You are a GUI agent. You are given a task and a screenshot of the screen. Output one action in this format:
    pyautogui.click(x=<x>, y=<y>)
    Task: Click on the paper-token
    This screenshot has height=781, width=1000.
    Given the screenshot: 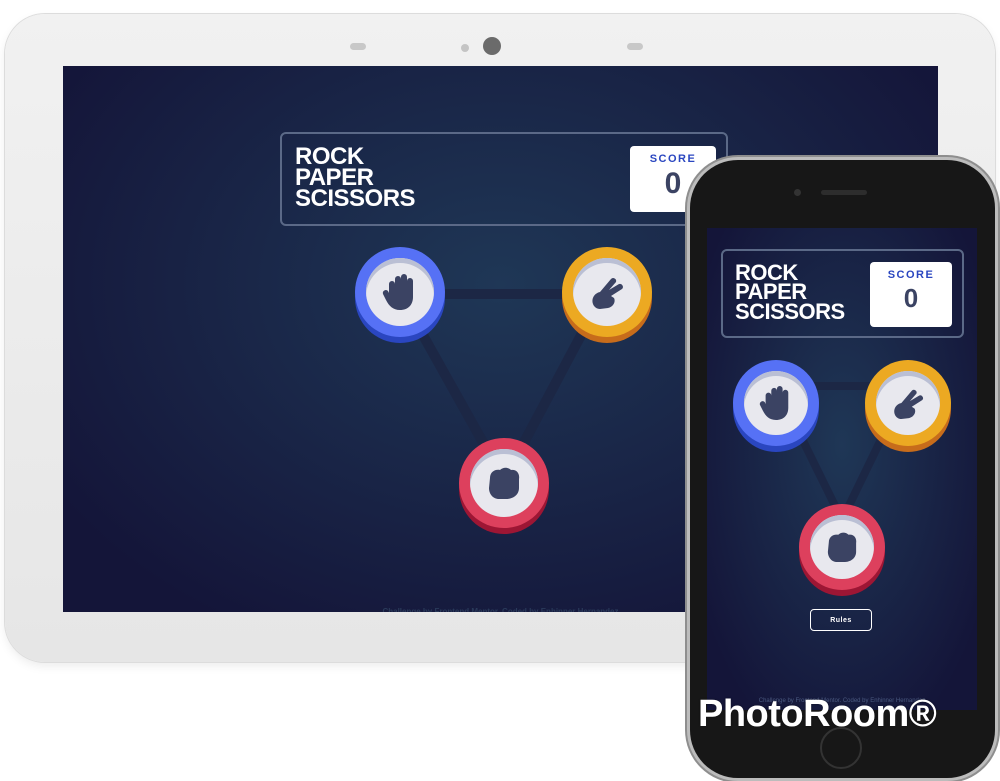 What is the action you would take?
    pyautogui.click(x=400, y=292)
    